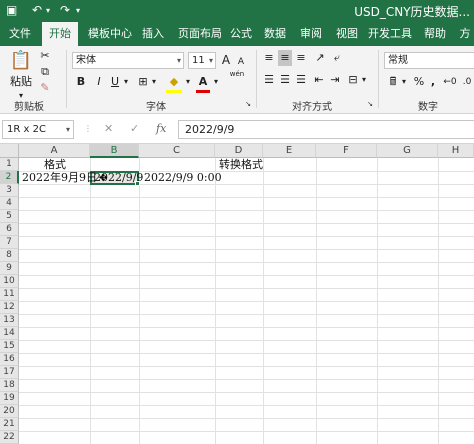 Image resolution: width=474 pixels, height=444 pixels. Describe the element at coordinates (161, 128) in the screenshot. I see `insert-function-button: fx` at that location.